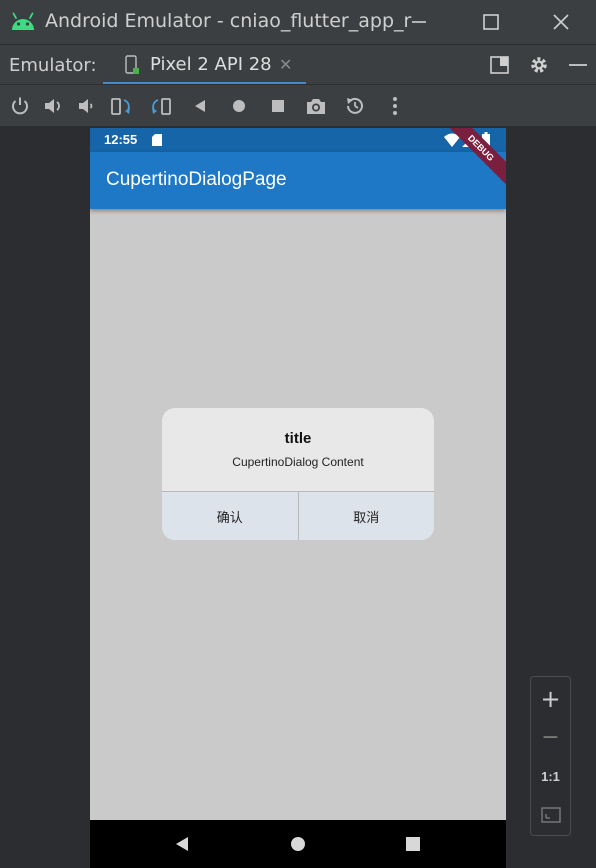  What do you see at coordinates (550, 737) in the screenshot?
I see `zoom-out-button: −` at bounding box center [550, 737].